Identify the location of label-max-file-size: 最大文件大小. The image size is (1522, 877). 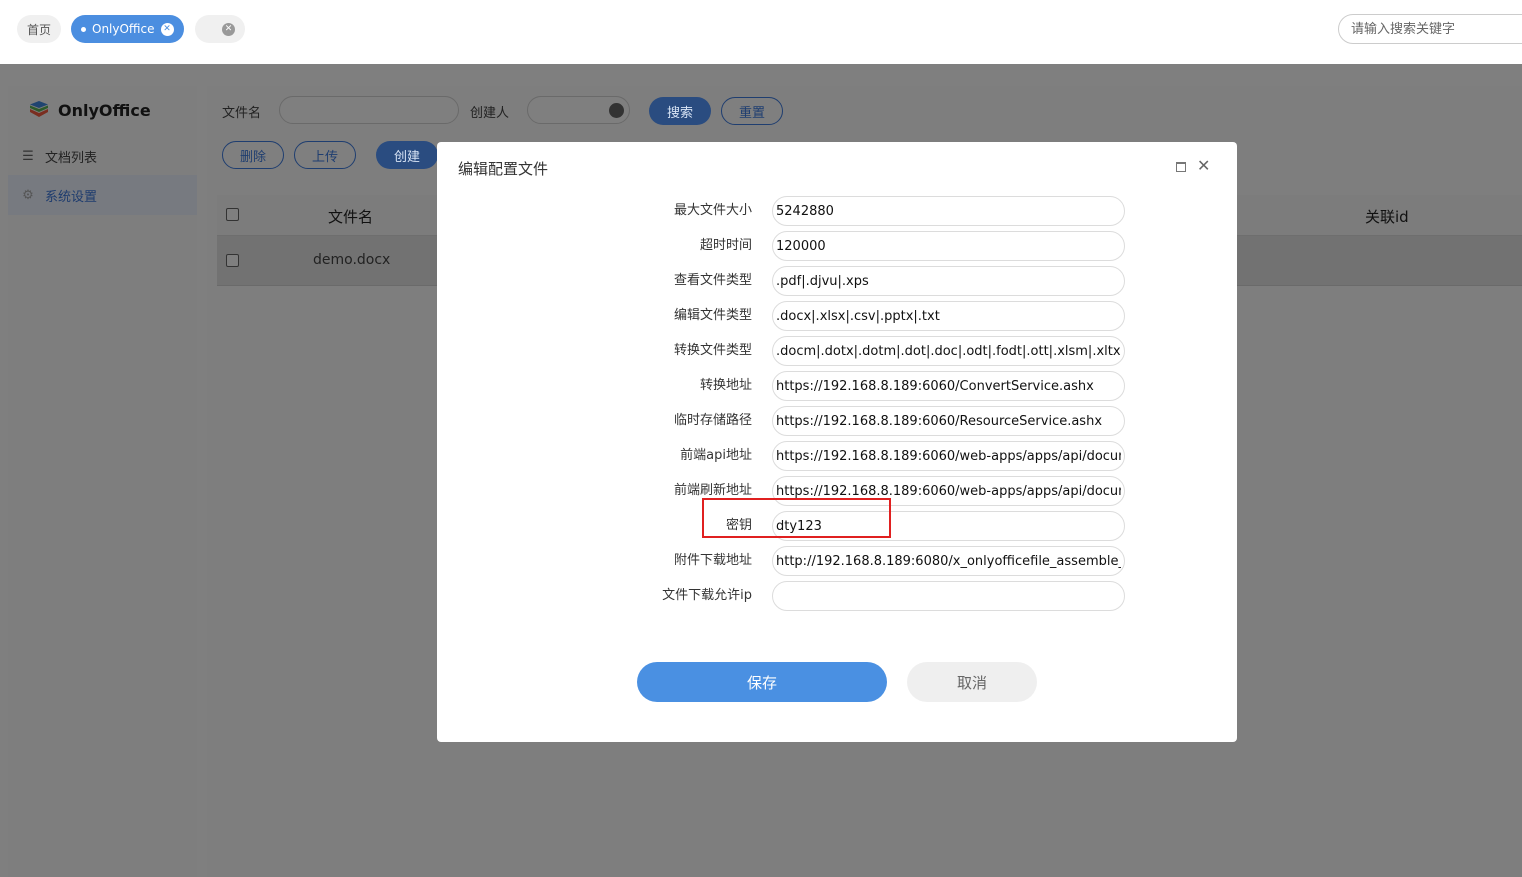
(712, 210).